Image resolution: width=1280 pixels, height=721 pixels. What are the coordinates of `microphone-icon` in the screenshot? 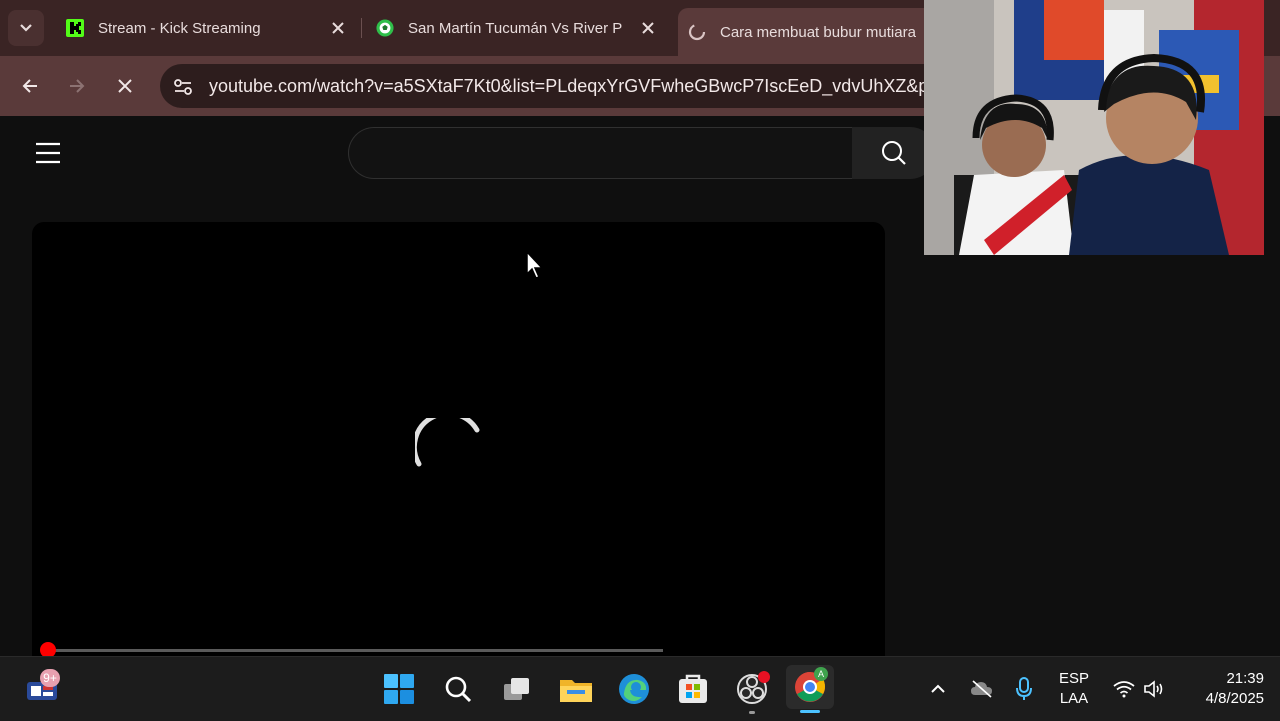 It's located at (1024, 688).